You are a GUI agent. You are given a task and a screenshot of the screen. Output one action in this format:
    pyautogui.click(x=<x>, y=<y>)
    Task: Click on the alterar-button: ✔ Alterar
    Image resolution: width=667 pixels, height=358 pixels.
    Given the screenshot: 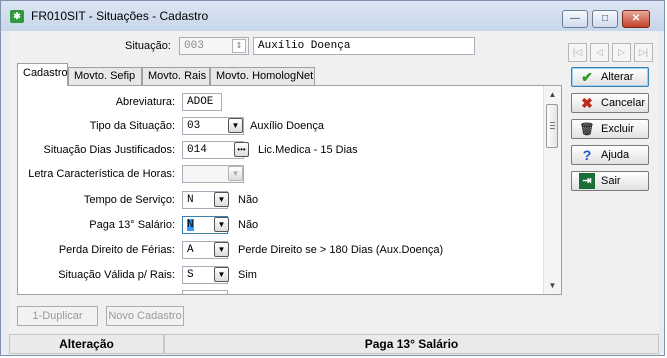 What is the action you would take?
    pyautogui.click(x=610, y=77)
    